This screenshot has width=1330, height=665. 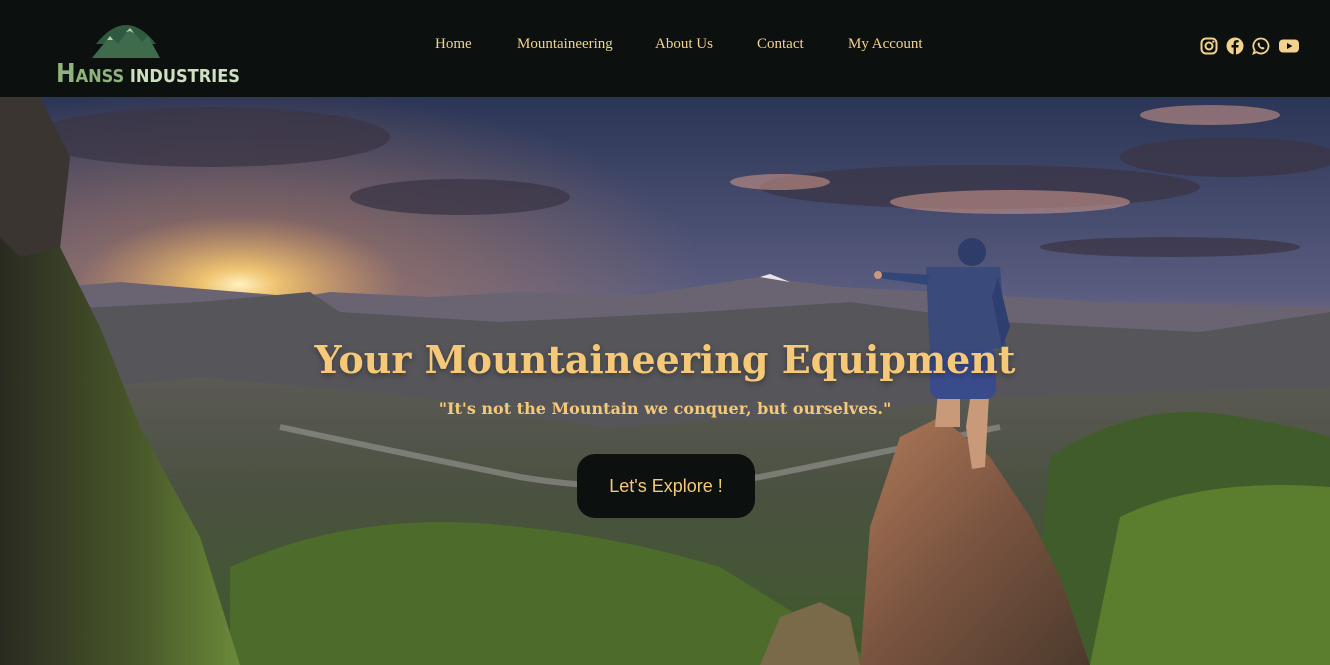 I want to click on nav-contact: Contact, so click(x=780, y=44).